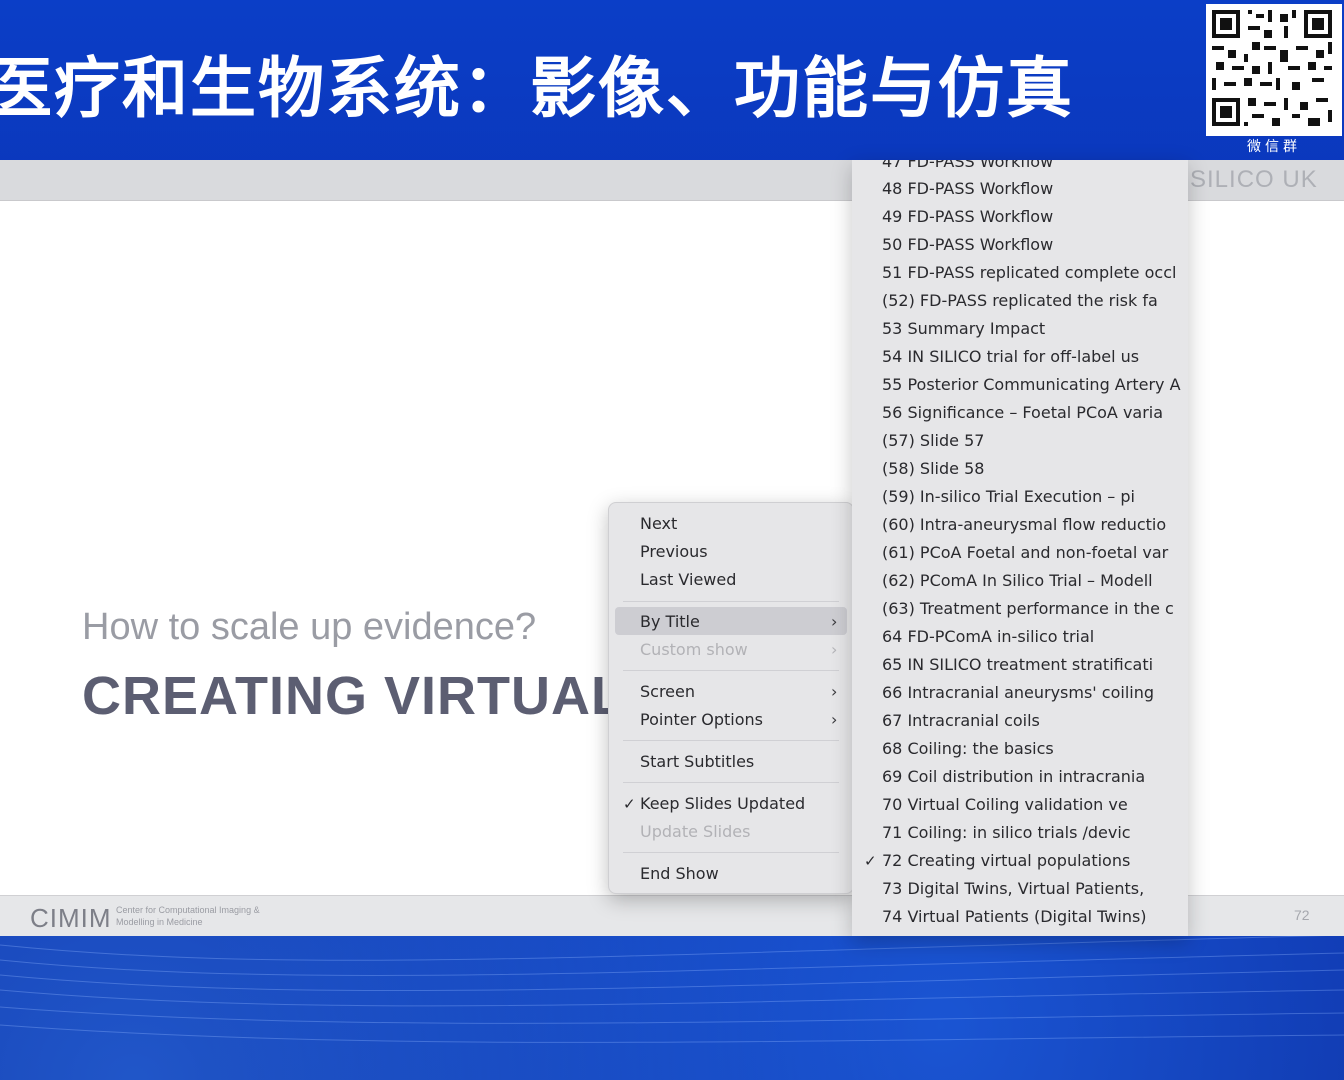 The height and width of the screenshot is (1080, 1344). I want to click on qr-code-pattern, so click(1272, 68).